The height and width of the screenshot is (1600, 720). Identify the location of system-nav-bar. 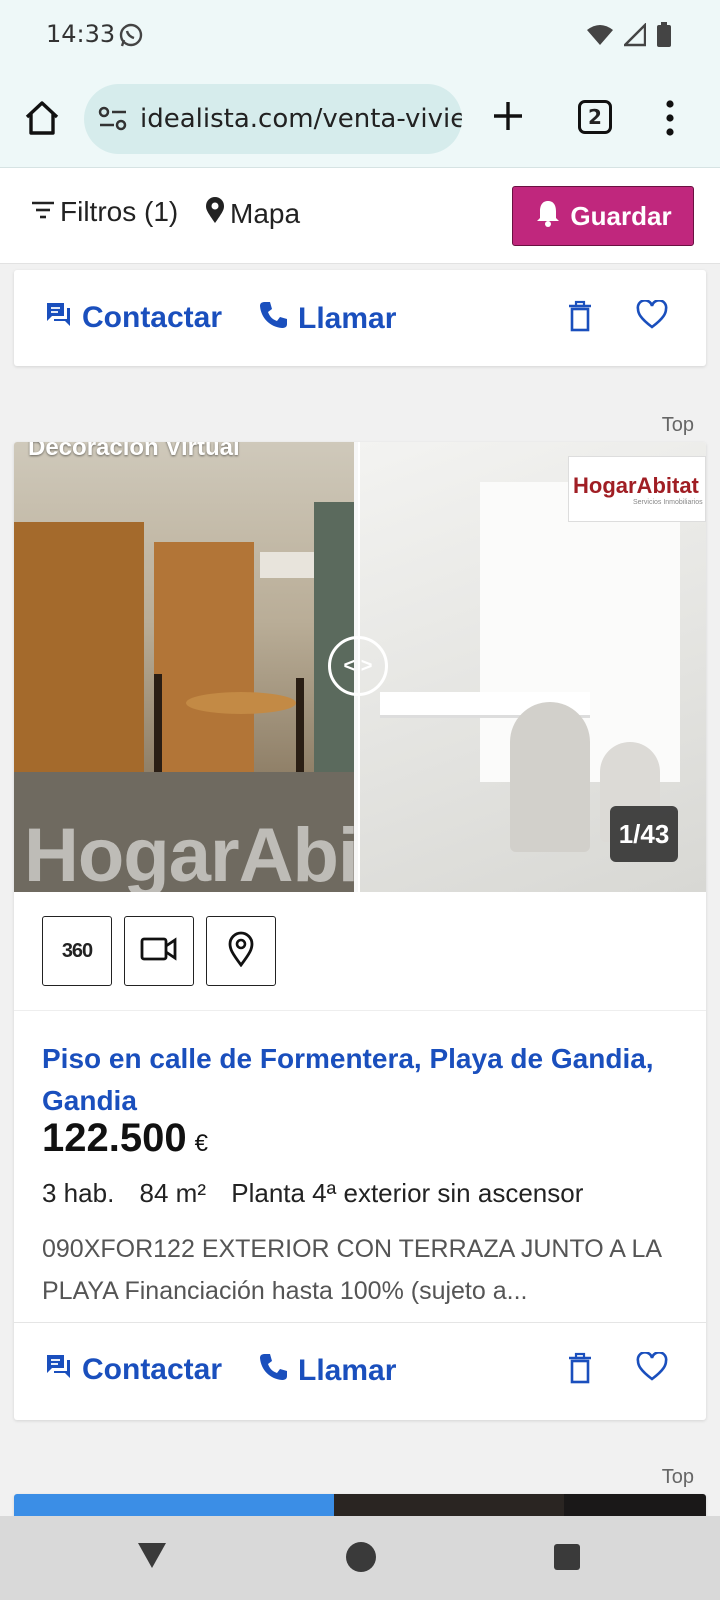
(360, 1558).